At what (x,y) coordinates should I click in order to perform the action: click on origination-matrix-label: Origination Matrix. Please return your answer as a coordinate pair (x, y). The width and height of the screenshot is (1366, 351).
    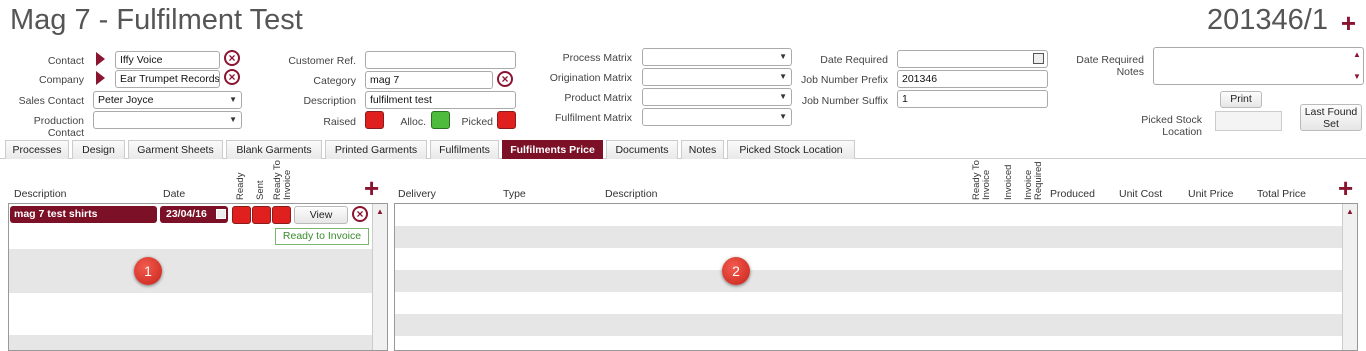
    Looking at the image, I should click on (590, 78).